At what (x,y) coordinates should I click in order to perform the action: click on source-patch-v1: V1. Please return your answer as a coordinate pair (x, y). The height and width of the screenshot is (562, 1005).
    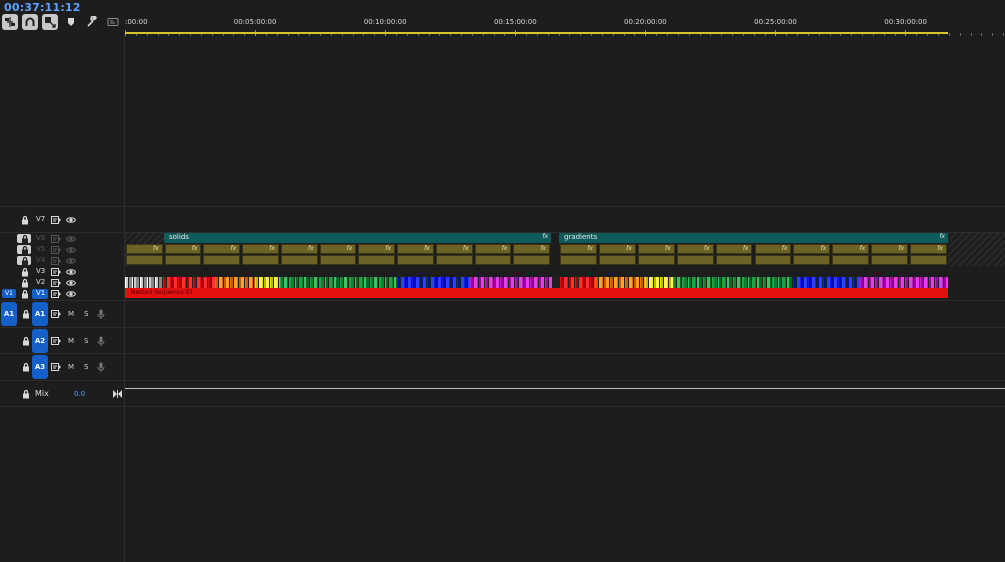
    Looking at the image, I should click on (9, 293).